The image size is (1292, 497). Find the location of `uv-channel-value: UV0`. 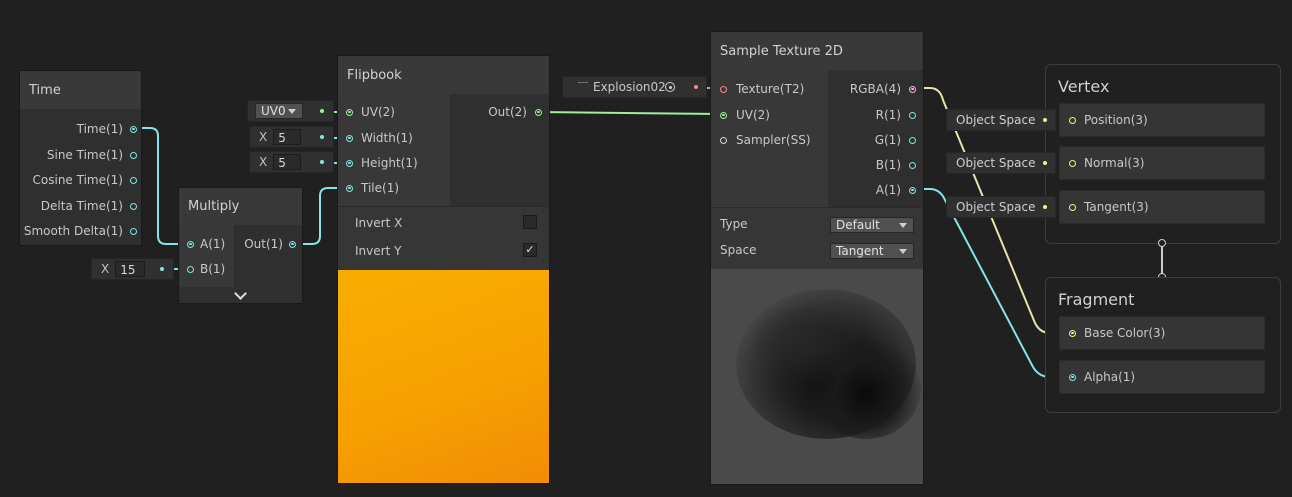

uv-channel-value: UV0 is located at coordinates (273, 111).